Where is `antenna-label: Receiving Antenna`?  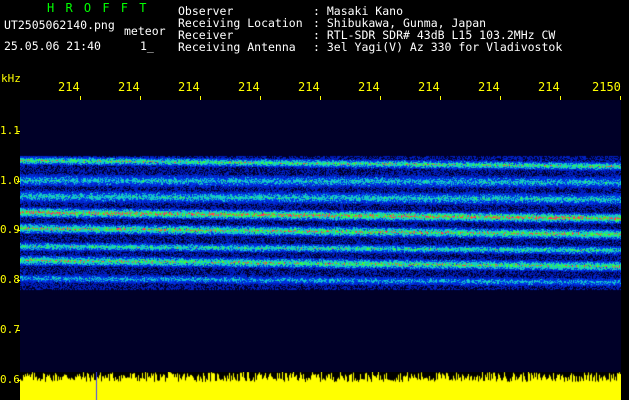
antenna-label: Receiving Antenna is located at coordinates (237, 47).